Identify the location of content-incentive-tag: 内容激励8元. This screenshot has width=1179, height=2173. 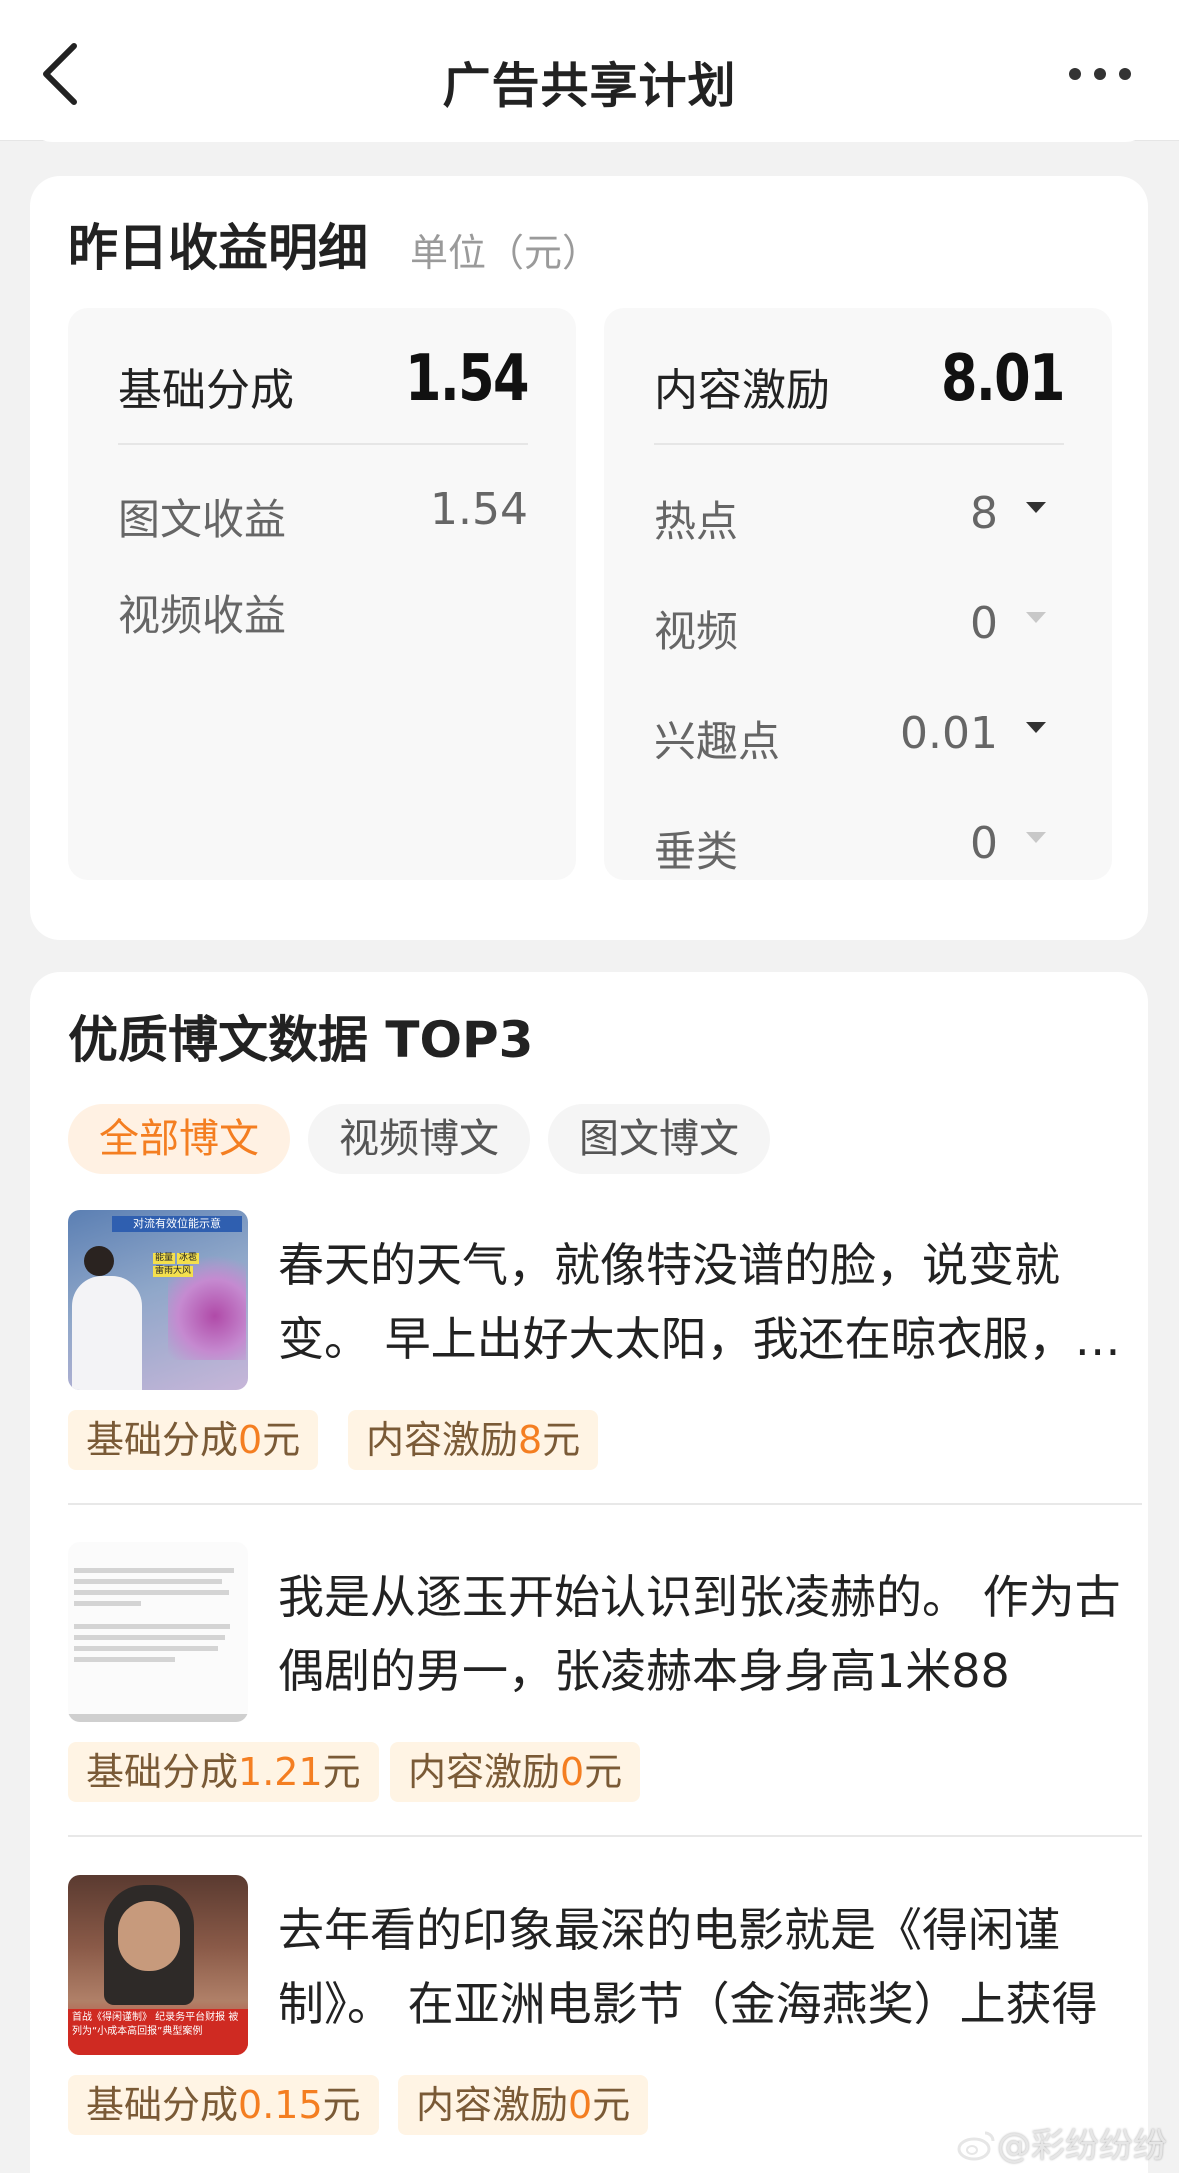
(473, 1440).